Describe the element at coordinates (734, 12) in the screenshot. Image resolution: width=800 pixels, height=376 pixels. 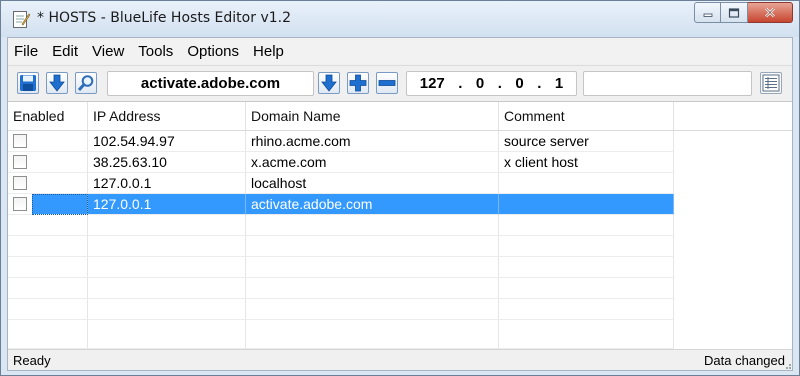
I see `maximize-button` at that location.